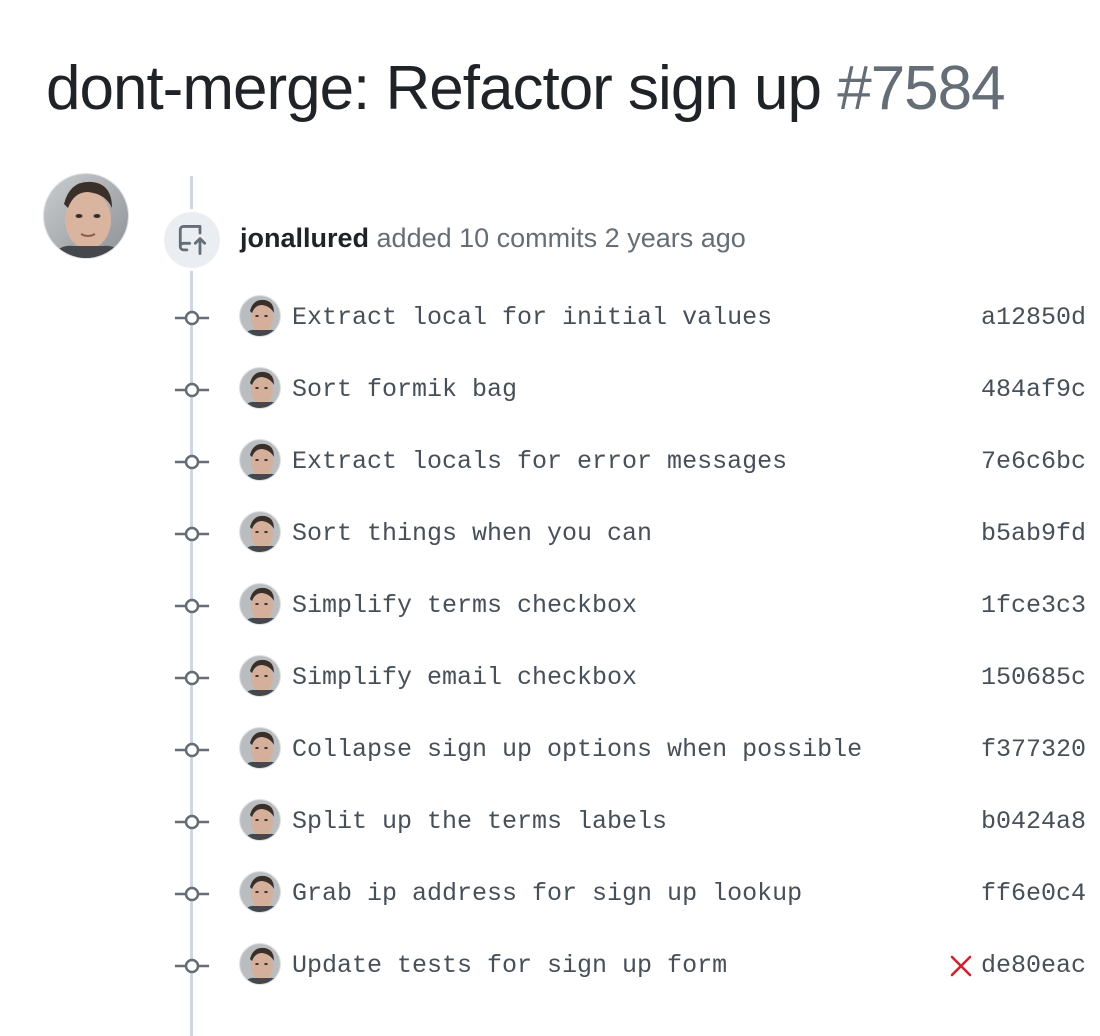 This screenshot has height=1036, width=1100. I want to click on commit-row: Extract local for initial values a12850d, so click(550, 318).